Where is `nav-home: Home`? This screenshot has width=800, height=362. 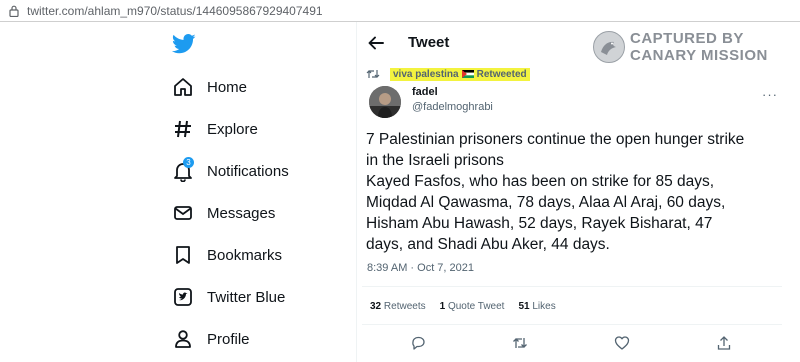 nav-home: Home is located at coordinates (255, 87).